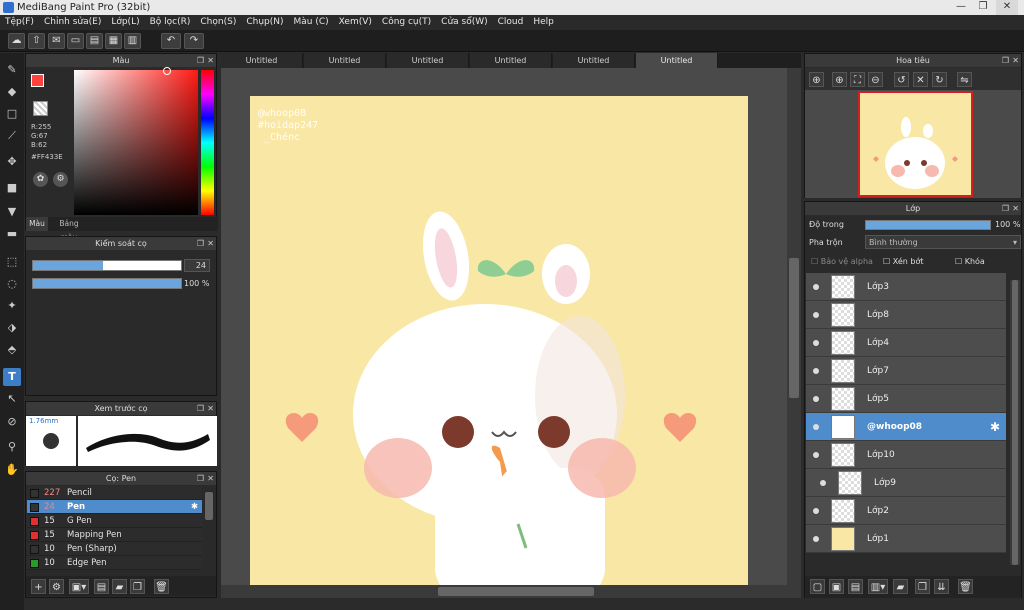  I want to click on menu-snap: Chụp(N), so click(264, 22).